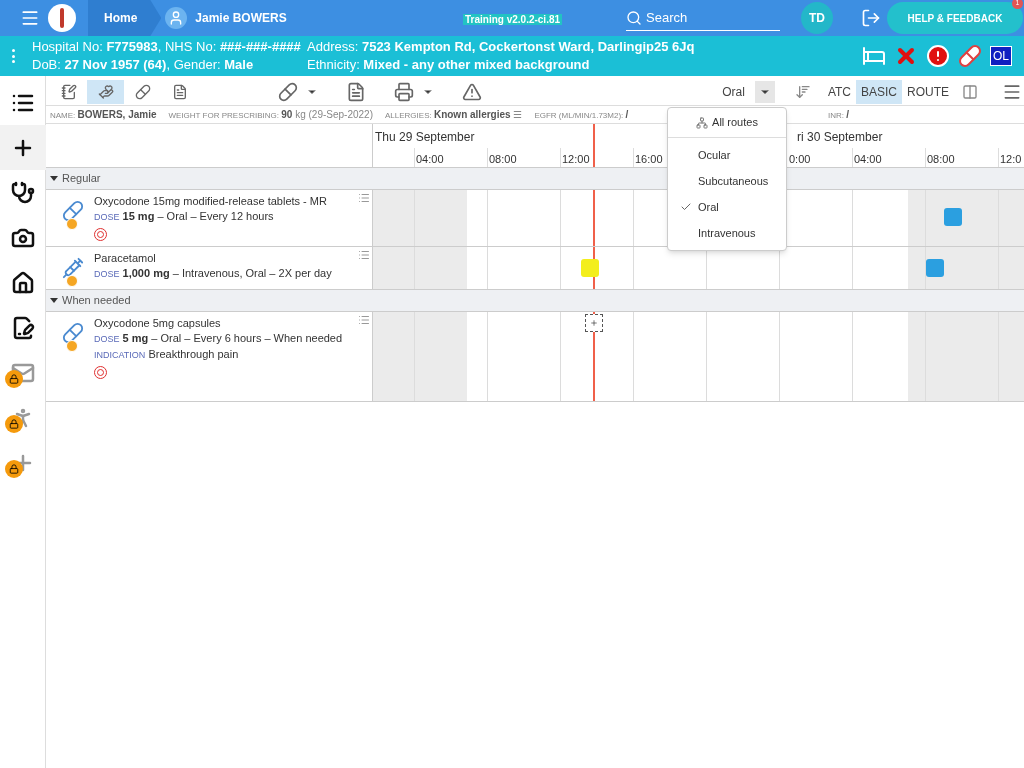  I want to click on patient-info: ALLERGIES: Known allergies ☰, so click(454, 115).